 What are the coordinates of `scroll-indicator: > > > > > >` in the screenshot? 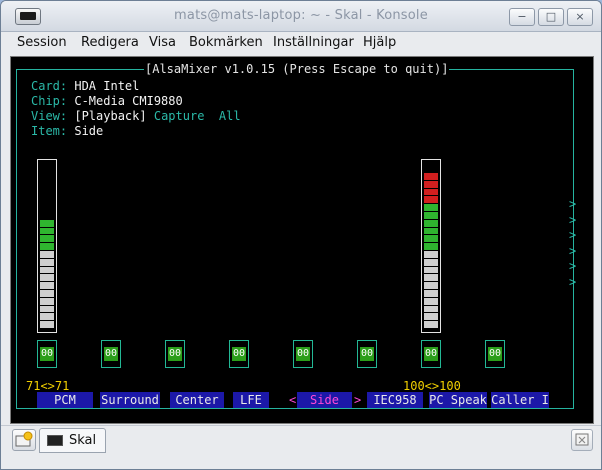 It's located at (574, 243).